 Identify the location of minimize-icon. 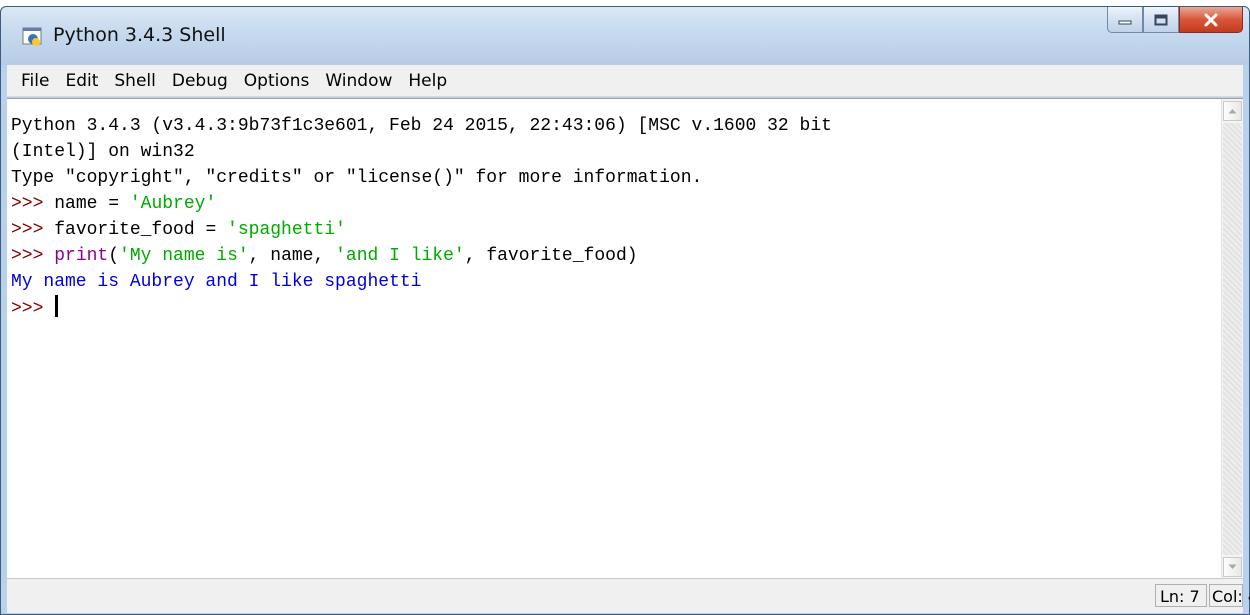
(1125, 22).